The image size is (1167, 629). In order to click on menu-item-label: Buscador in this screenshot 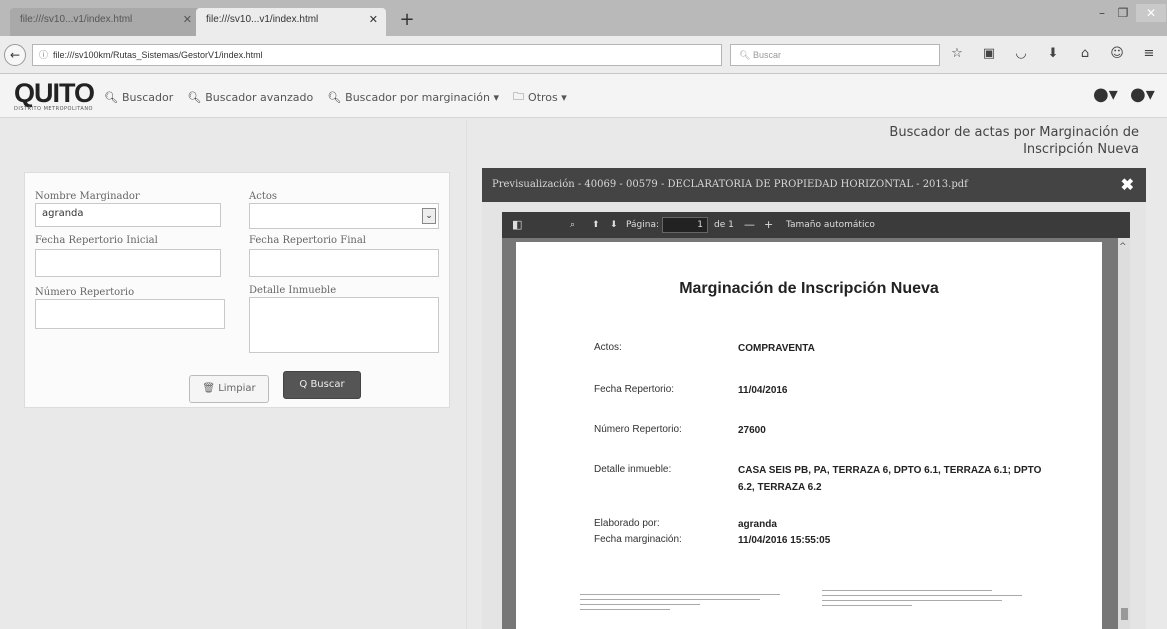, I will do `click(147, 97)`.